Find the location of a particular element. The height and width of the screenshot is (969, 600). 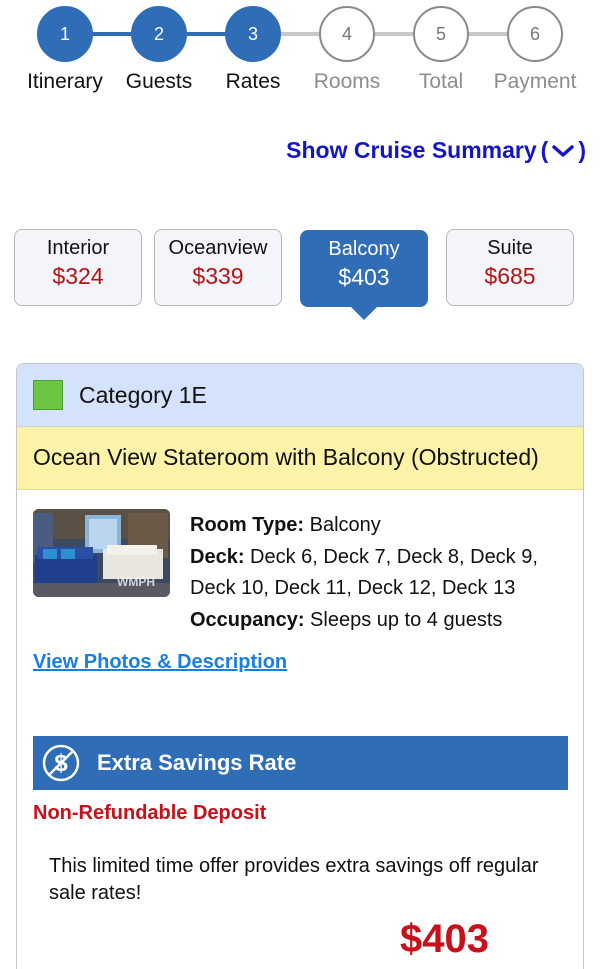

step-number: 4 is located at coordinates (347, 34).